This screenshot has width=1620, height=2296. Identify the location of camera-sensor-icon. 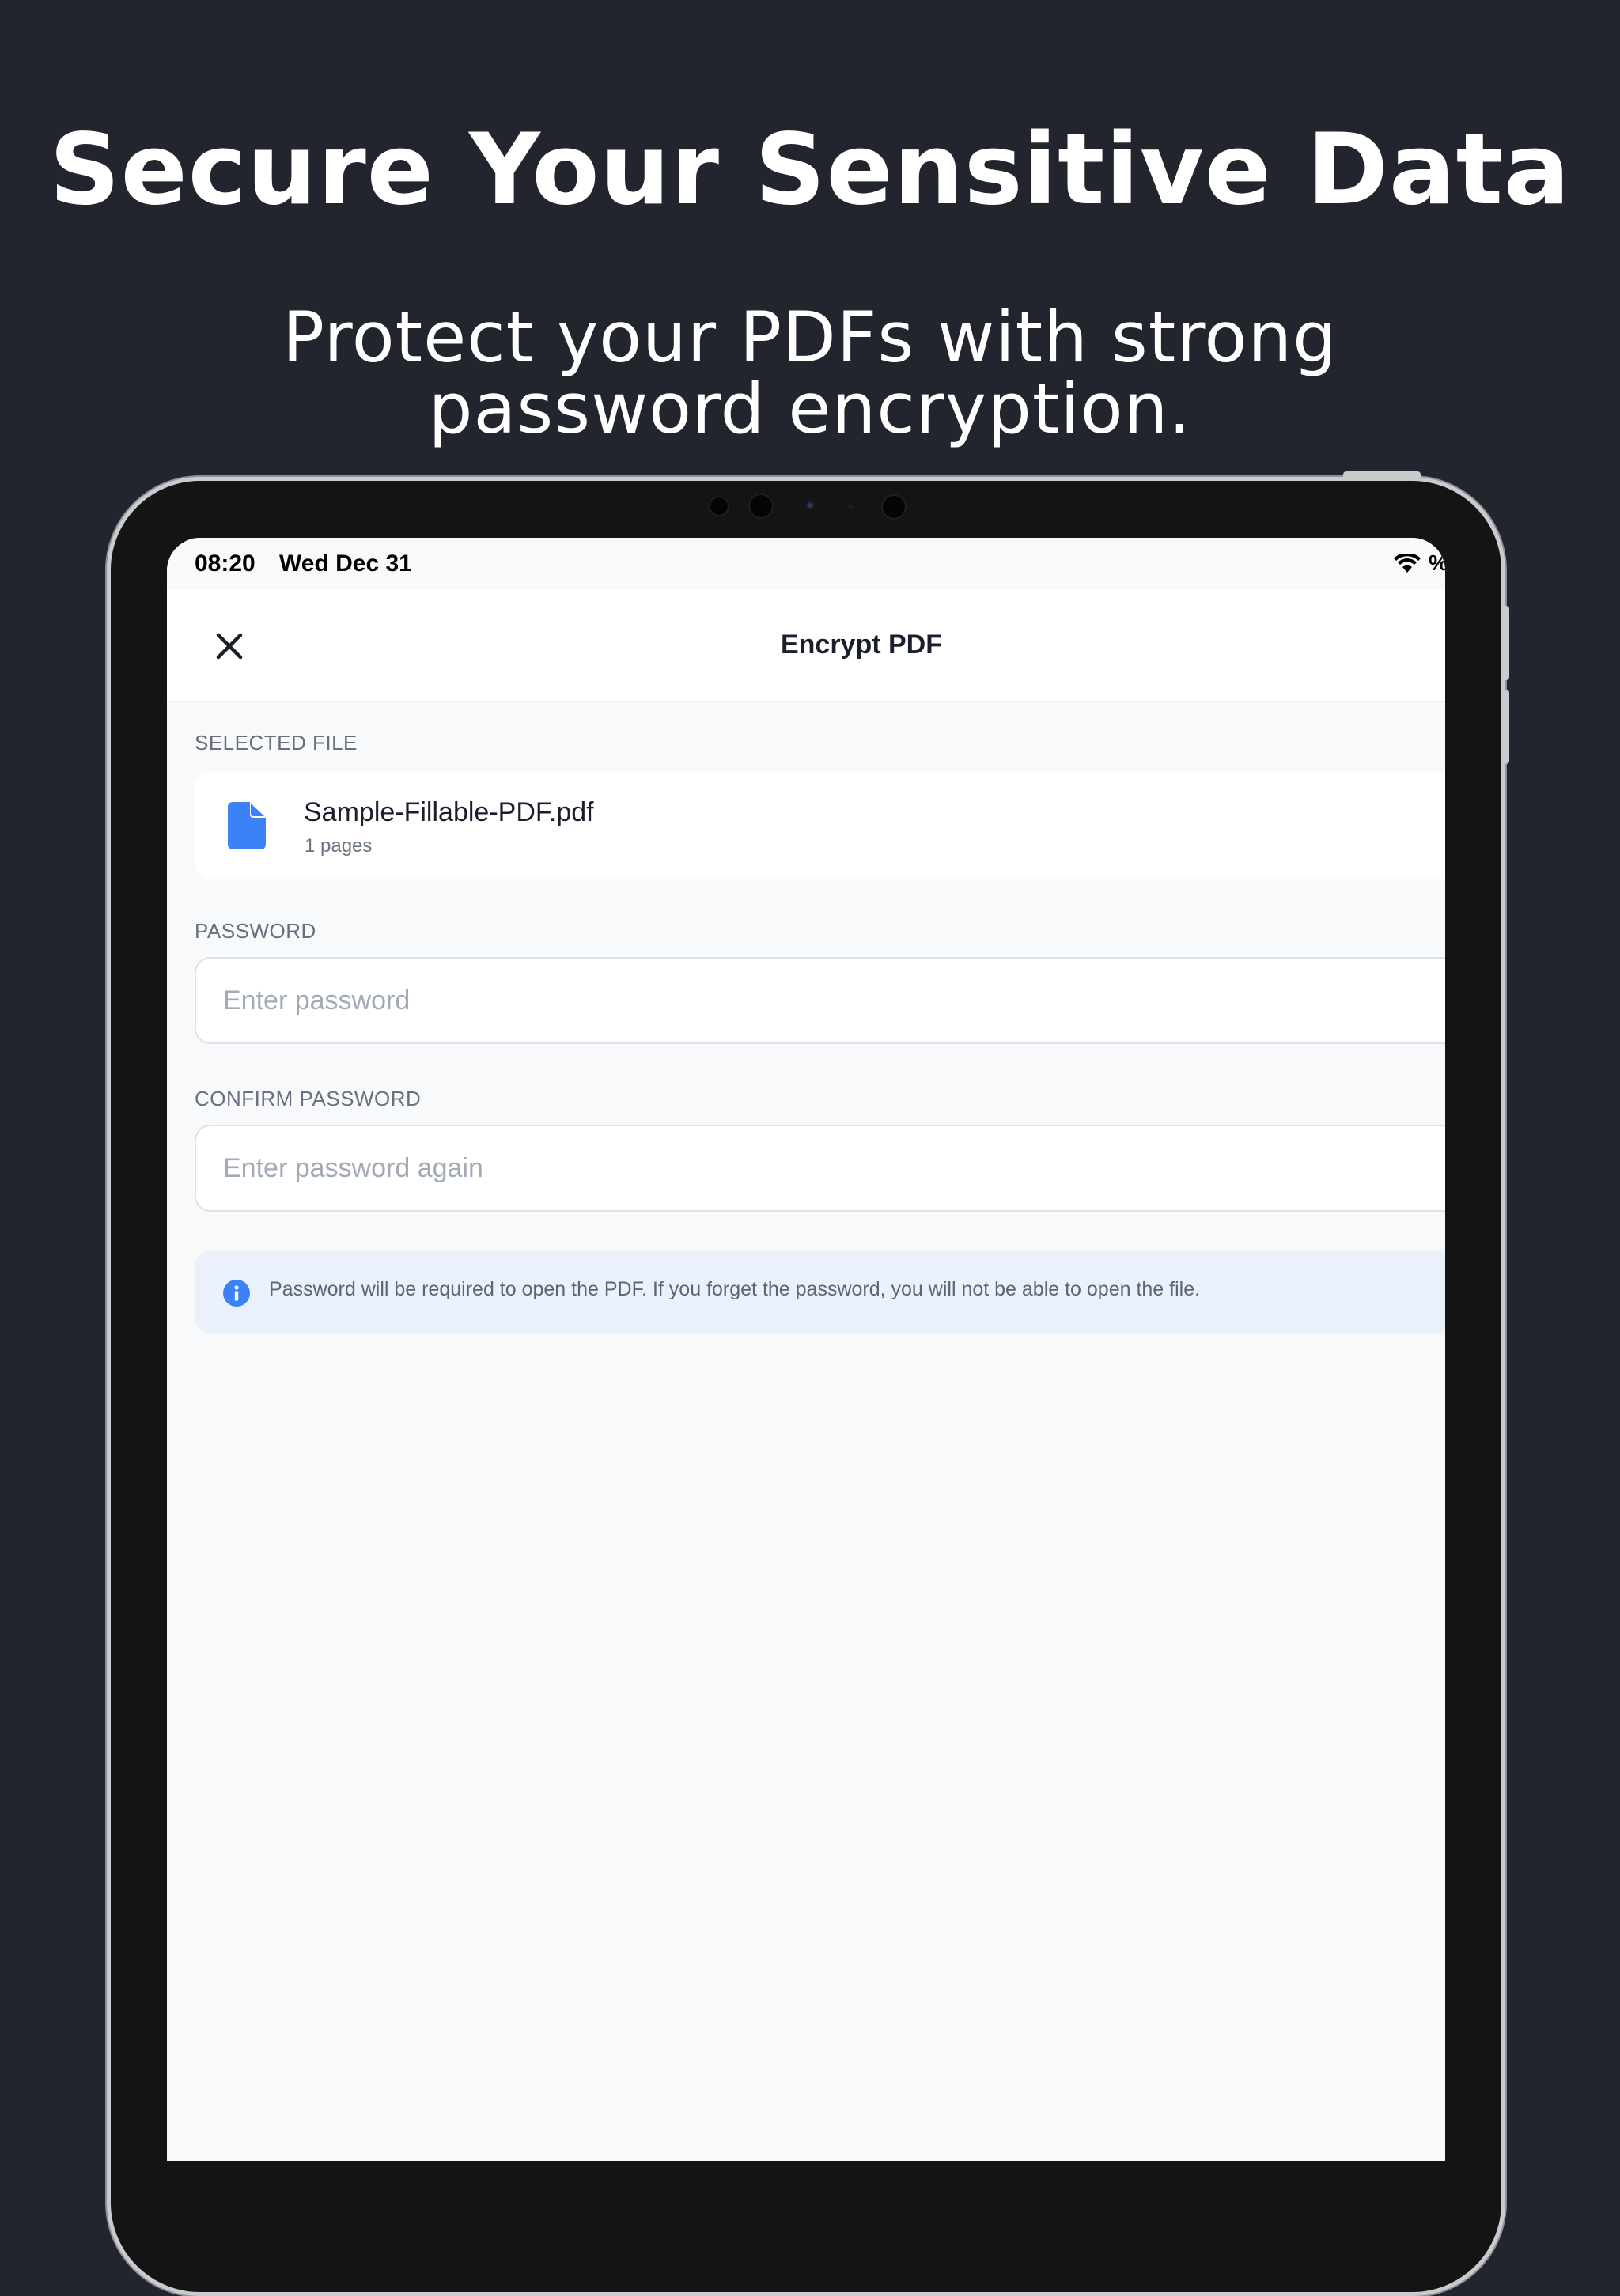
(719, 506).